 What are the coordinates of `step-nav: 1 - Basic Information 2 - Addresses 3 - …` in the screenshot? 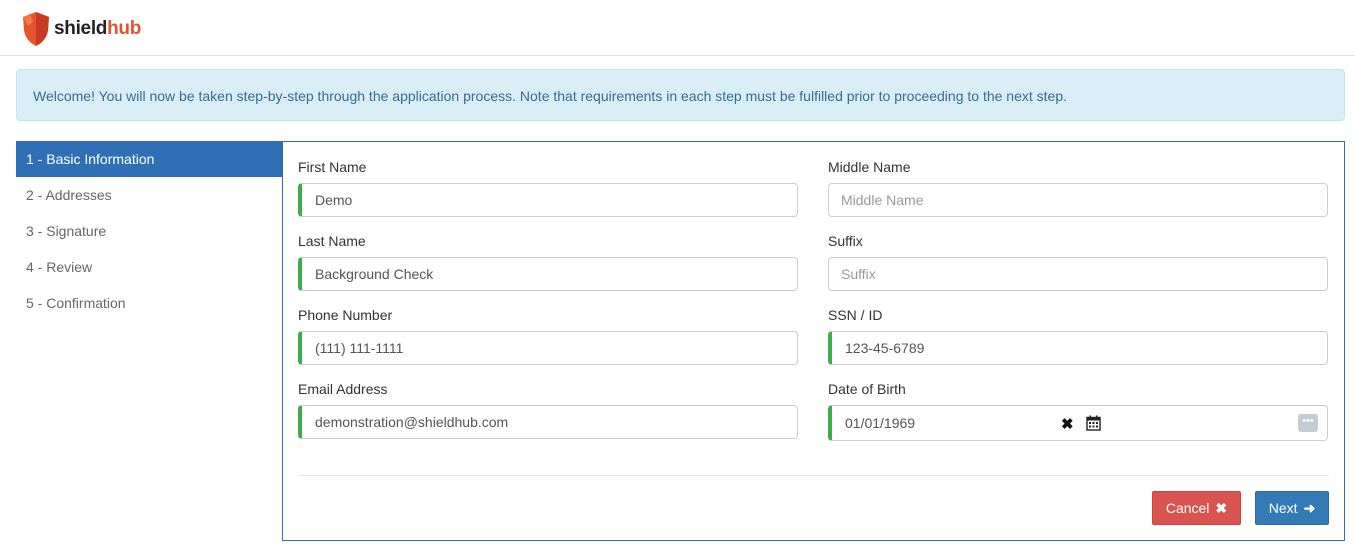 It's located at (155, 231).